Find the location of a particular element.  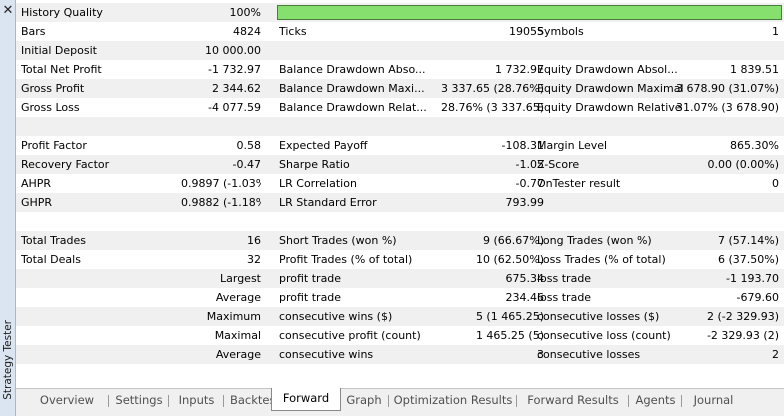

metric-label: Ticks is located at coordinates (293, 31).